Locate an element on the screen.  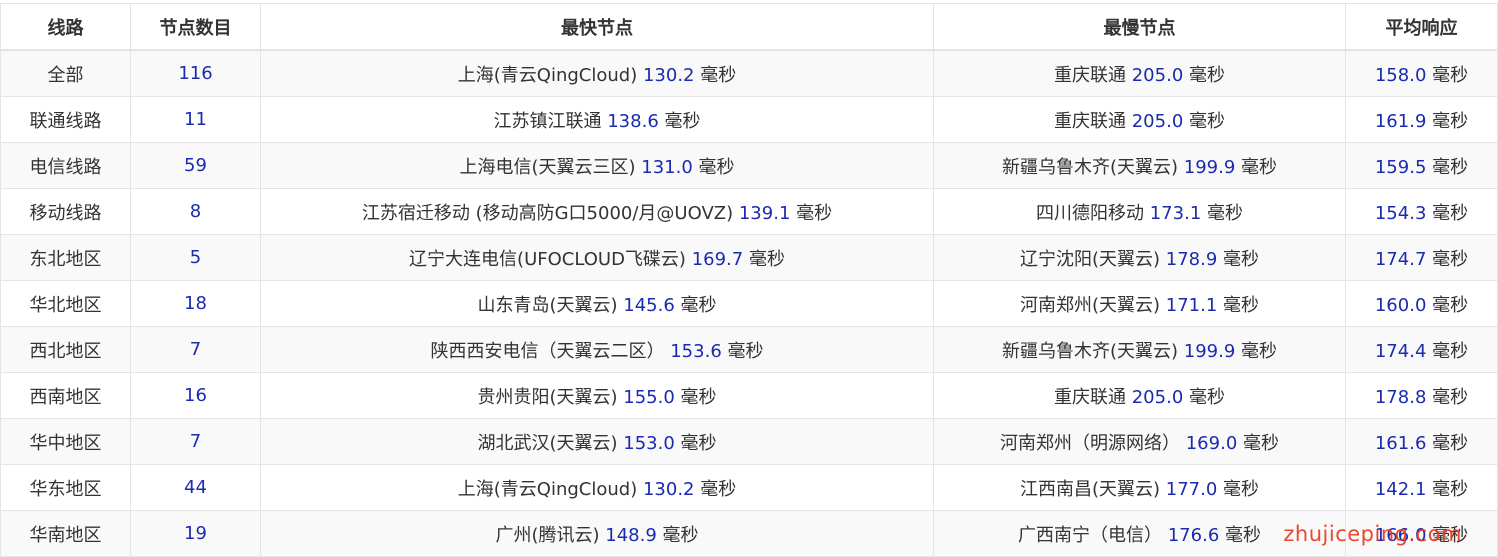
line-name: 华北地区 is located at coordinates (65, 305).